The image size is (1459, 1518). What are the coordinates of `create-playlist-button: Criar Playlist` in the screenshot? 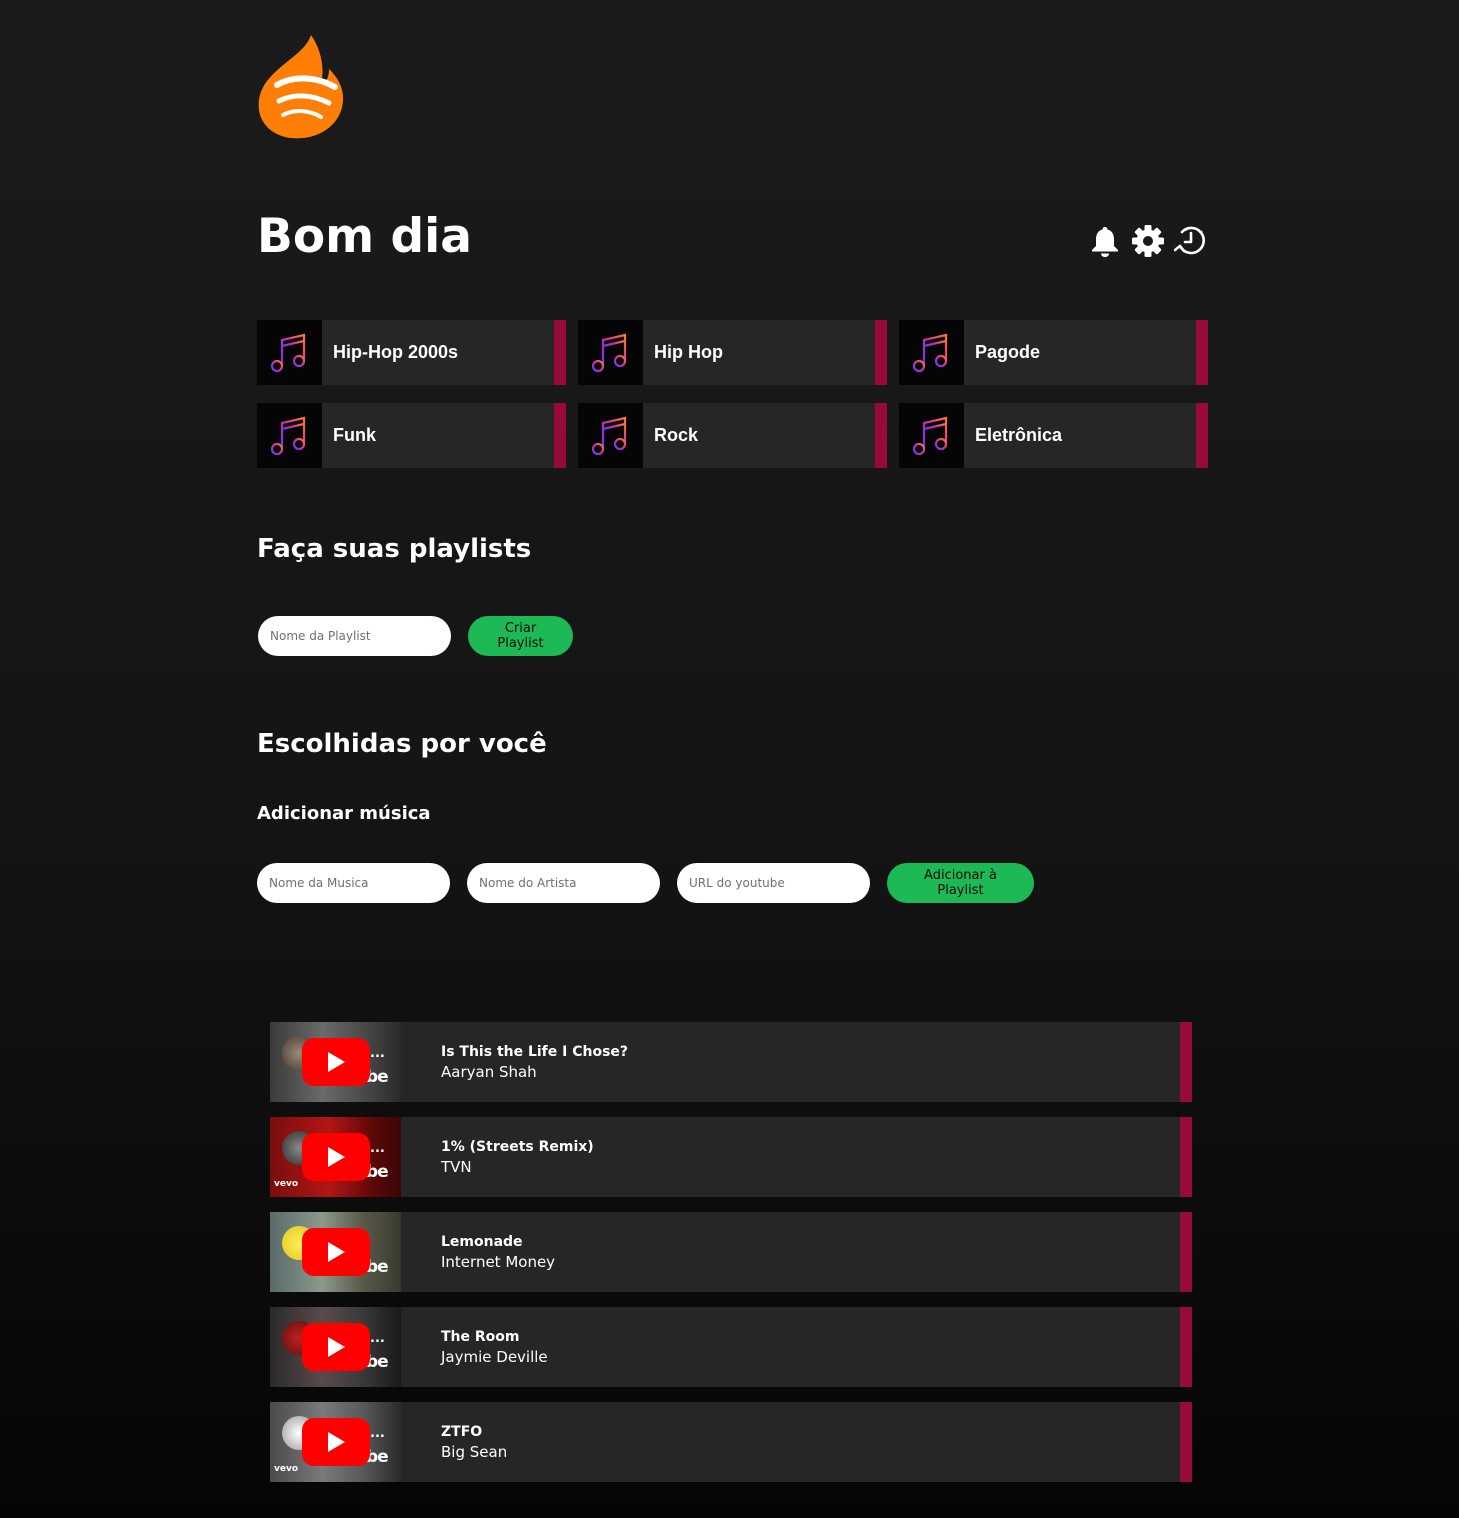 It's located at (520, 636).